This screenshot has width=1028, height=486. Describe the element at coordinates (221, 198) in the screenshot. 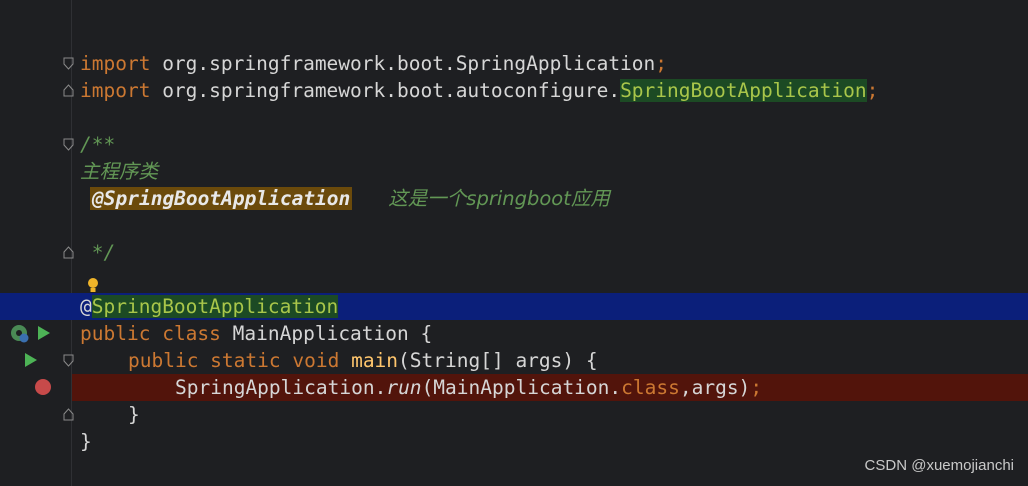

I see `doc-comment-tag: @SpringBootApplication` at that location.